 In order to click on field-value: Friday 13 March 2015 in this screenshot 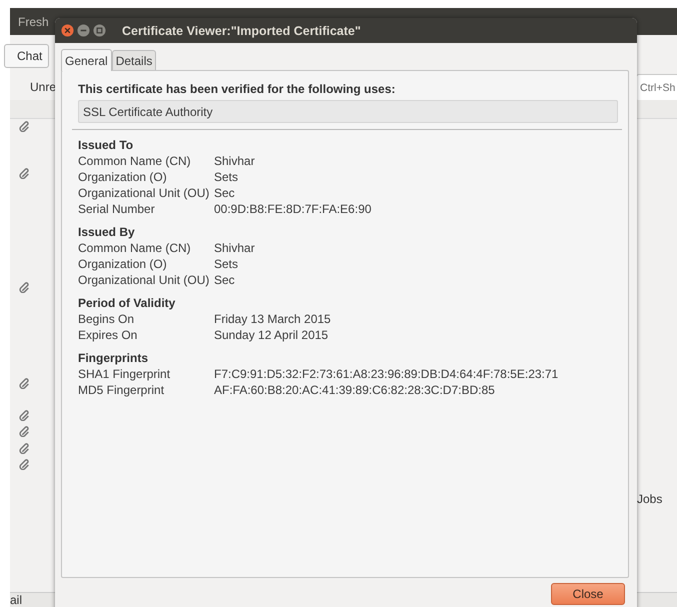, I will do `click(272, 319)`.